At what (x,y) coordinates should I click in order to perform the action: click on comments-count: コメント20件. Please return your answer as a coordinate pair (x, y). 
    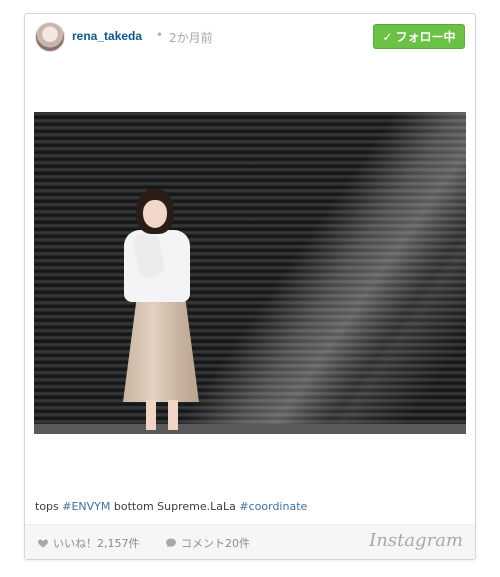
    Looking at the image, I should click on (207, 543).